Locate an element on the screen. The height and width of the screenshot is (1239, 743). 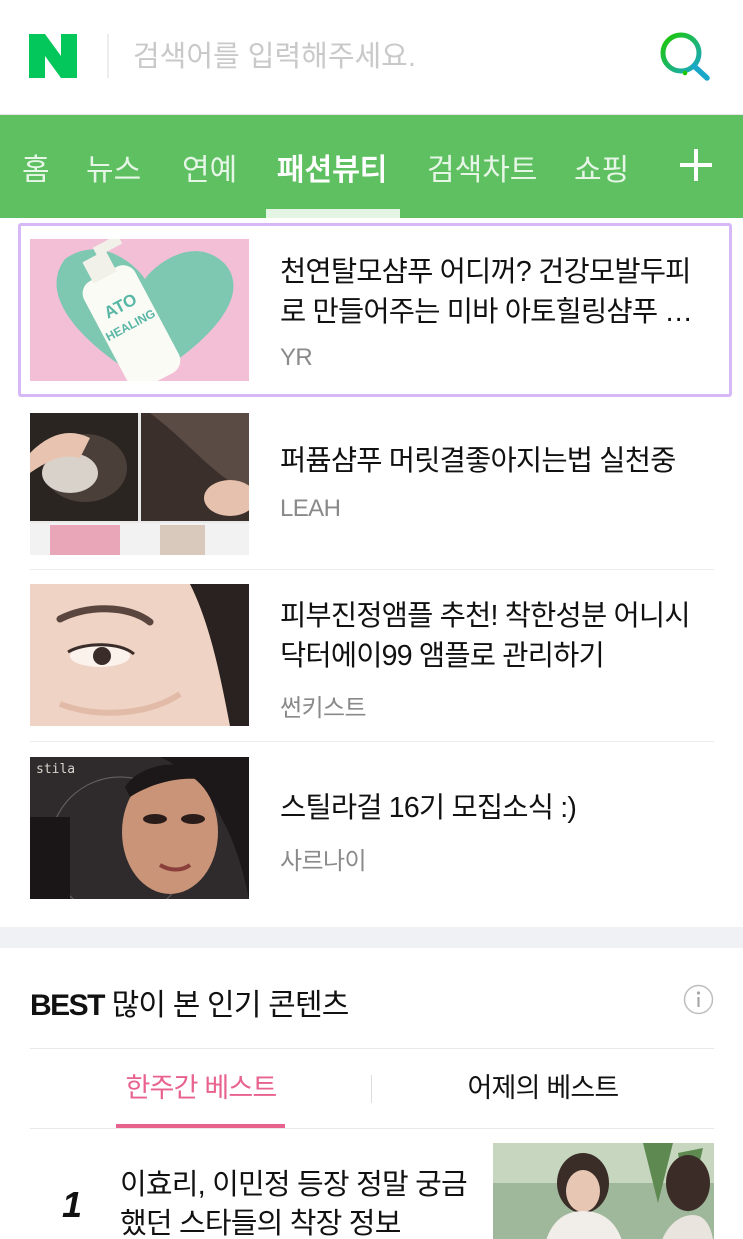
tab-entertainment: 연예 is located at coordinates (209, 166).